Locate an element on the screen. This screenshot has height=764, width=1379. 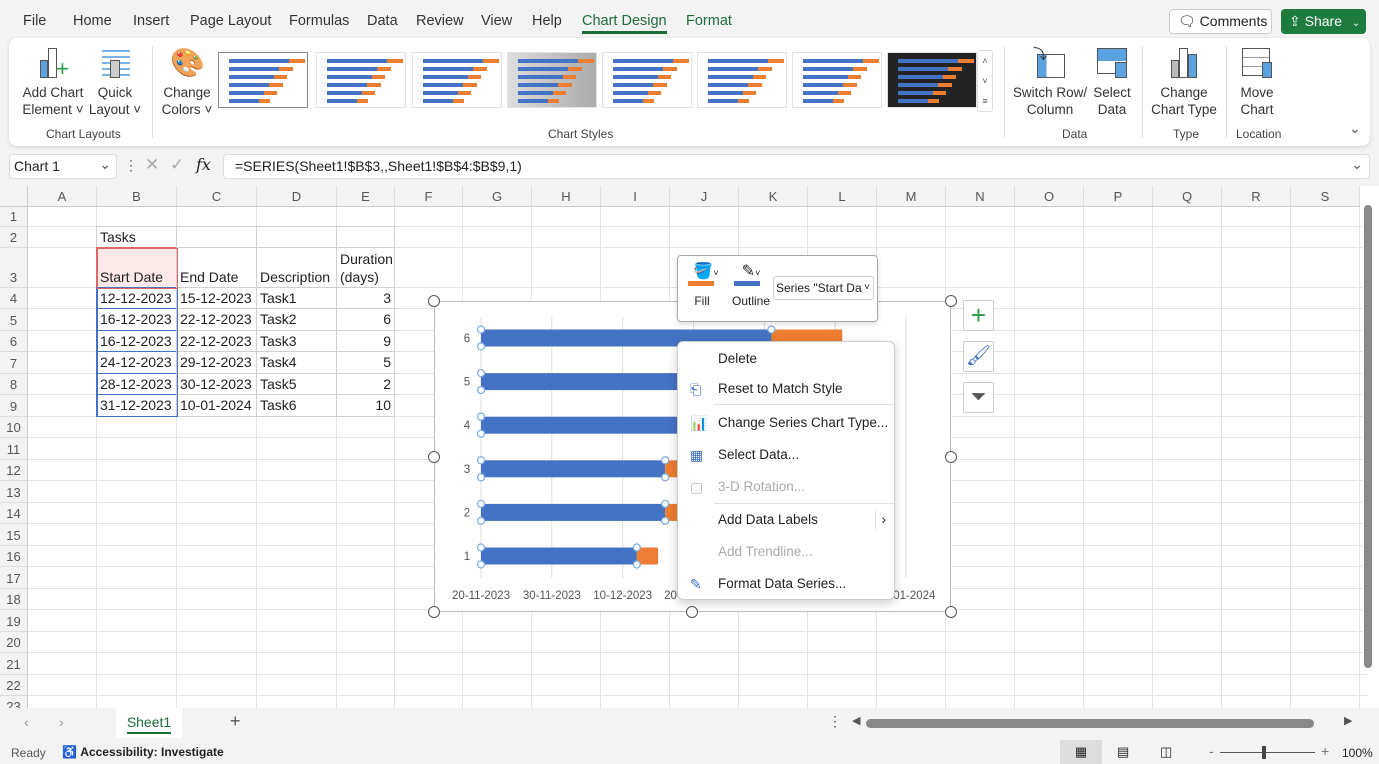
row-header-6: 6 is located at coordinates (14, 341).